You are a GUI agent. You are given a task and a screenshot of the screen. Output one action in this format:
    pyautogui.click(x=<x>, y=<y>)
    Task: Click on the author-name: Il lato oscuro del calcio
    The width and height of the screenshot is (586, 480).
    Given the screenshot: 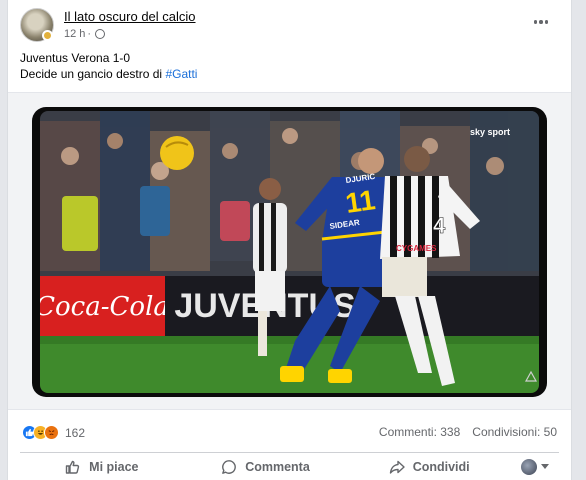 What is the action you would take?
    pyautogui.click(x=130, y=16)
    